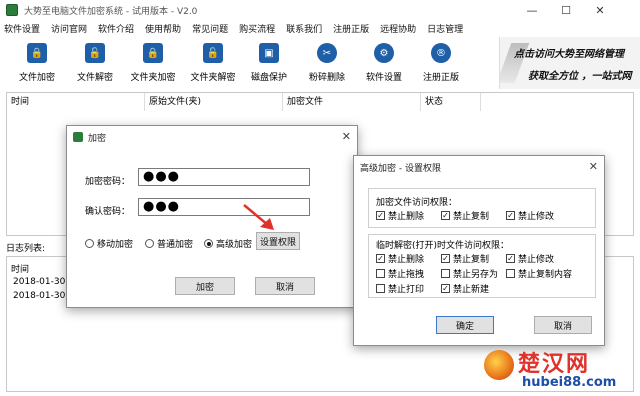  Describe the element at coordinates (285, 286) in the screenshot. I see `encrypt-cancel-button: 取消` at that location.